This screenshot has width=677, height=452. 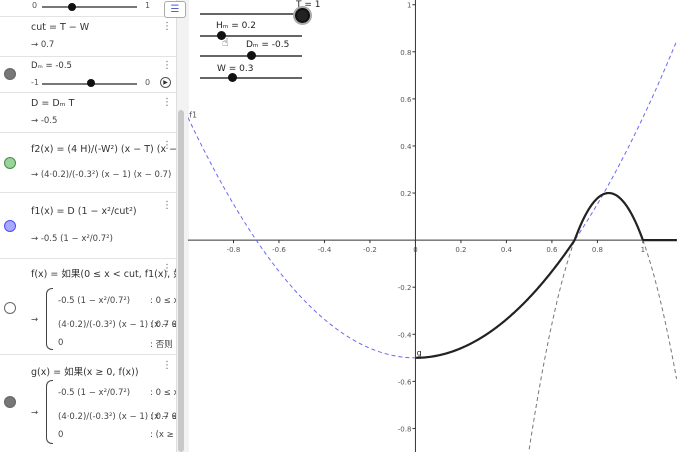 I want to click on y-tick-label: -0.2, so click(x=405, y=288).